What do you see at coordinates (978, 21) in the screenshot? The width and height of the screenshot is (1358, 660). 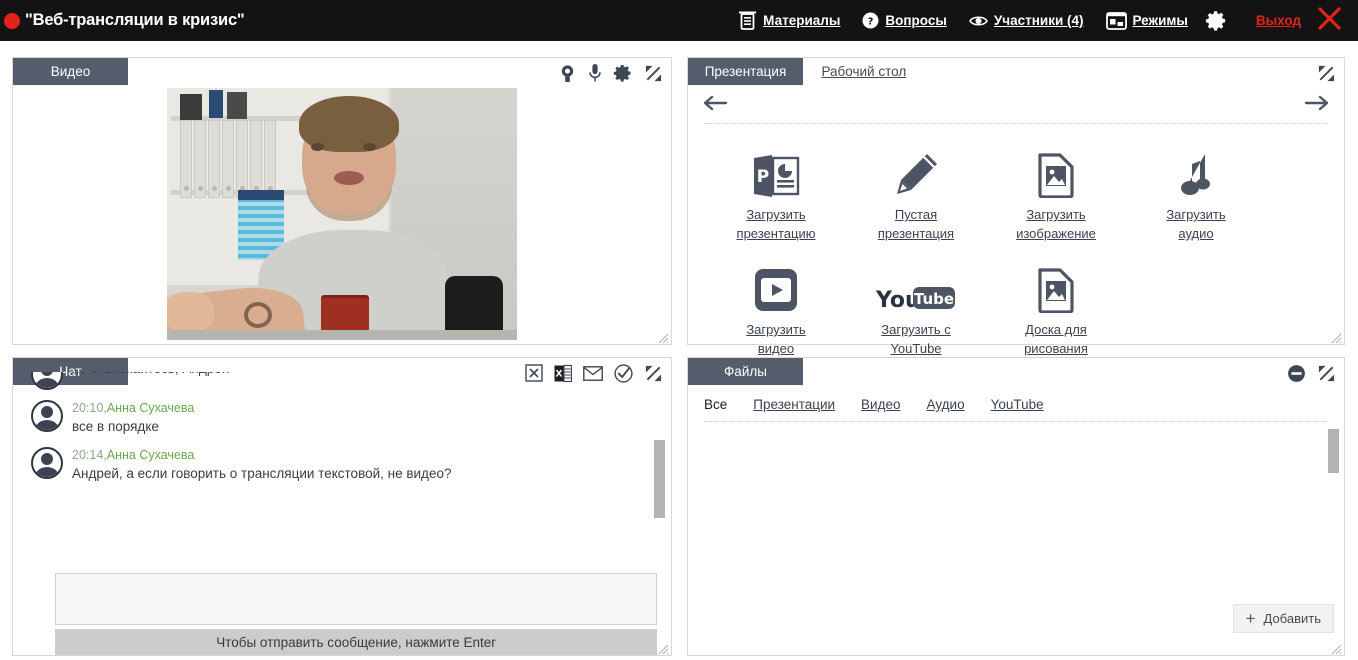 I see `eye-icon` at bounding box center [978, 21].